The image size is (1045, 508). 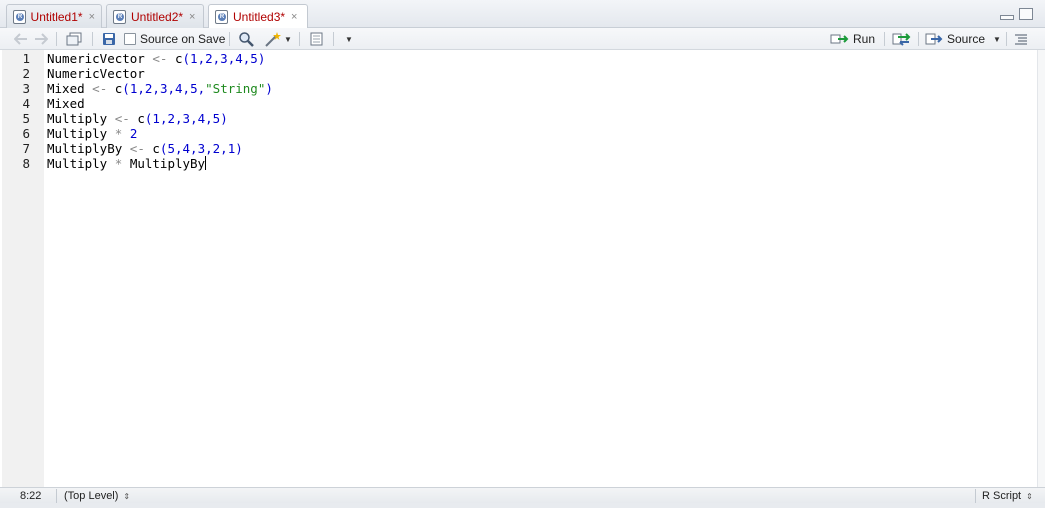 I want to click on show-in-window-button, so click(x=74, y=39).